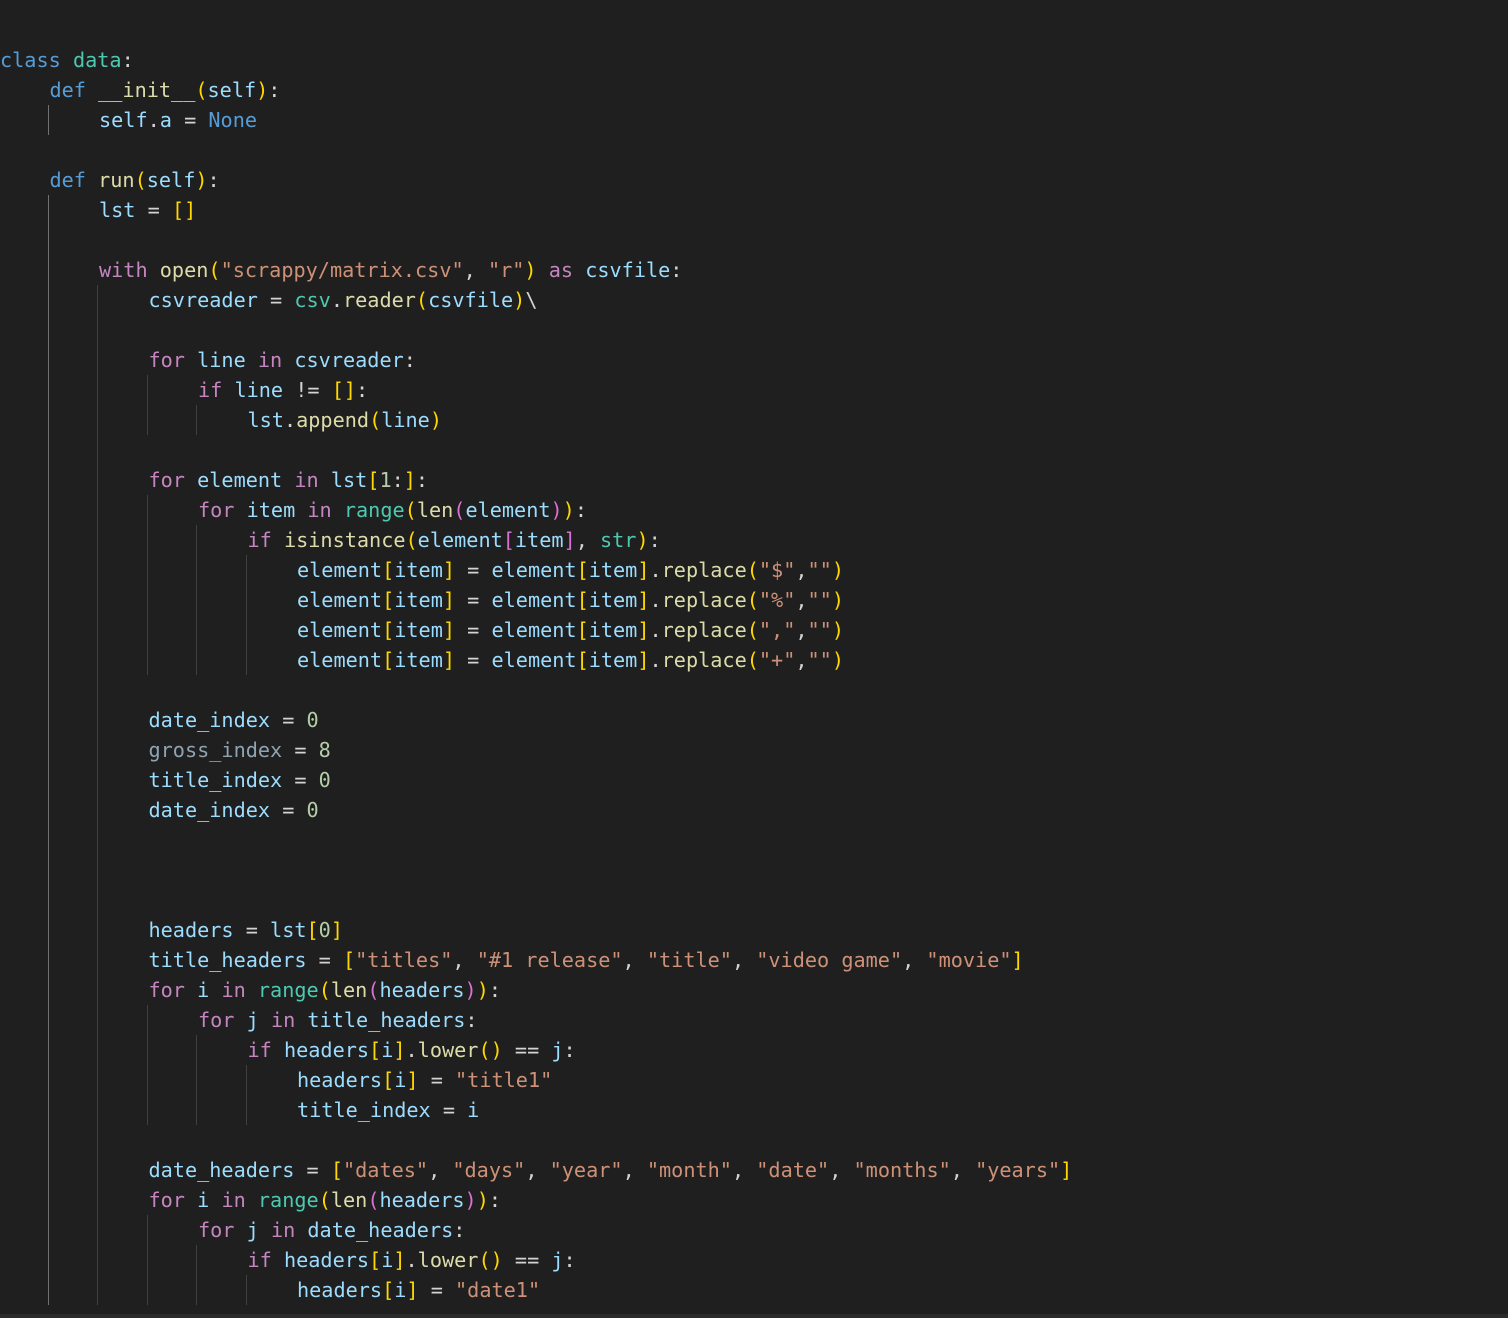  Describe the element at coordinates (754, 60) in the screenshot. I see `code-line: class data:` at that location.